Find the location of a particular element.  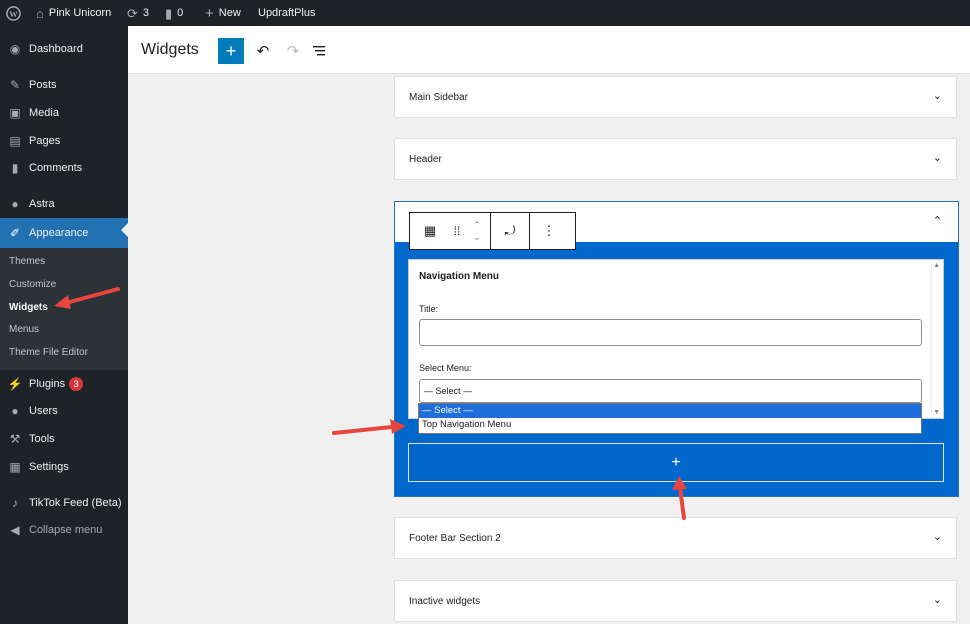

collapse-menu-button: ◀ Collapse menu is located at coordinates (64, 529).